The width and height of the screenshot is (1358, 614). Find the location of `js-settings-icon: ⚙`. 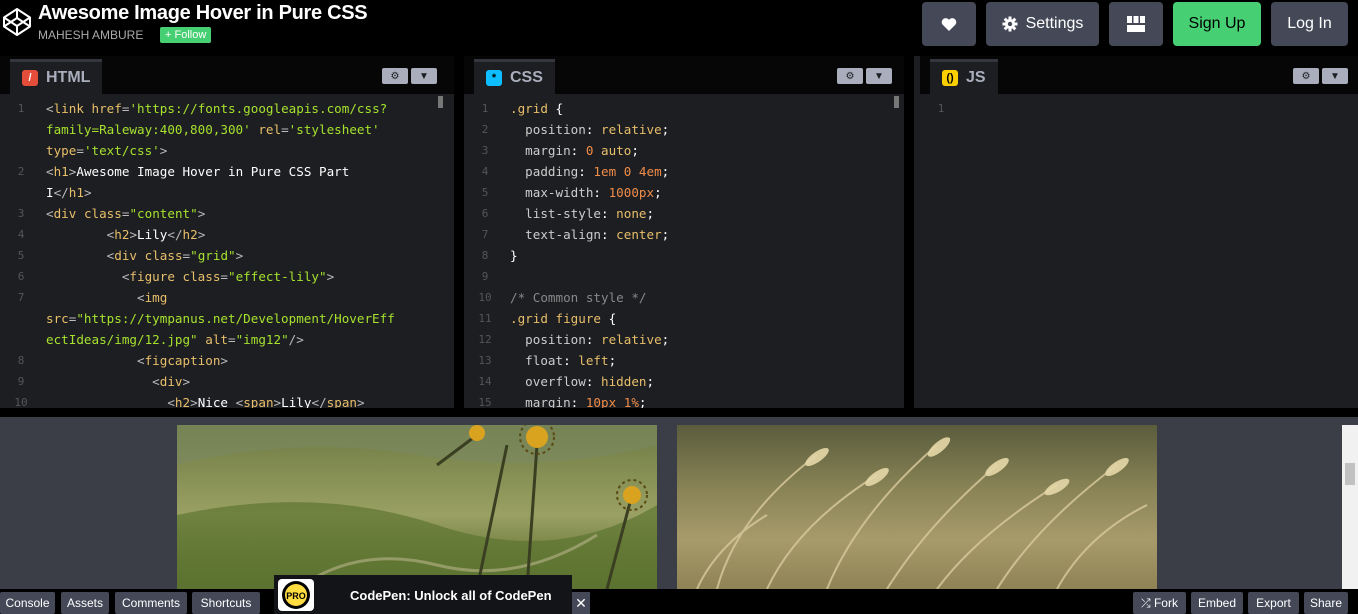

js-settings-icon: ⚙ is located at coordinates (1306, 76).